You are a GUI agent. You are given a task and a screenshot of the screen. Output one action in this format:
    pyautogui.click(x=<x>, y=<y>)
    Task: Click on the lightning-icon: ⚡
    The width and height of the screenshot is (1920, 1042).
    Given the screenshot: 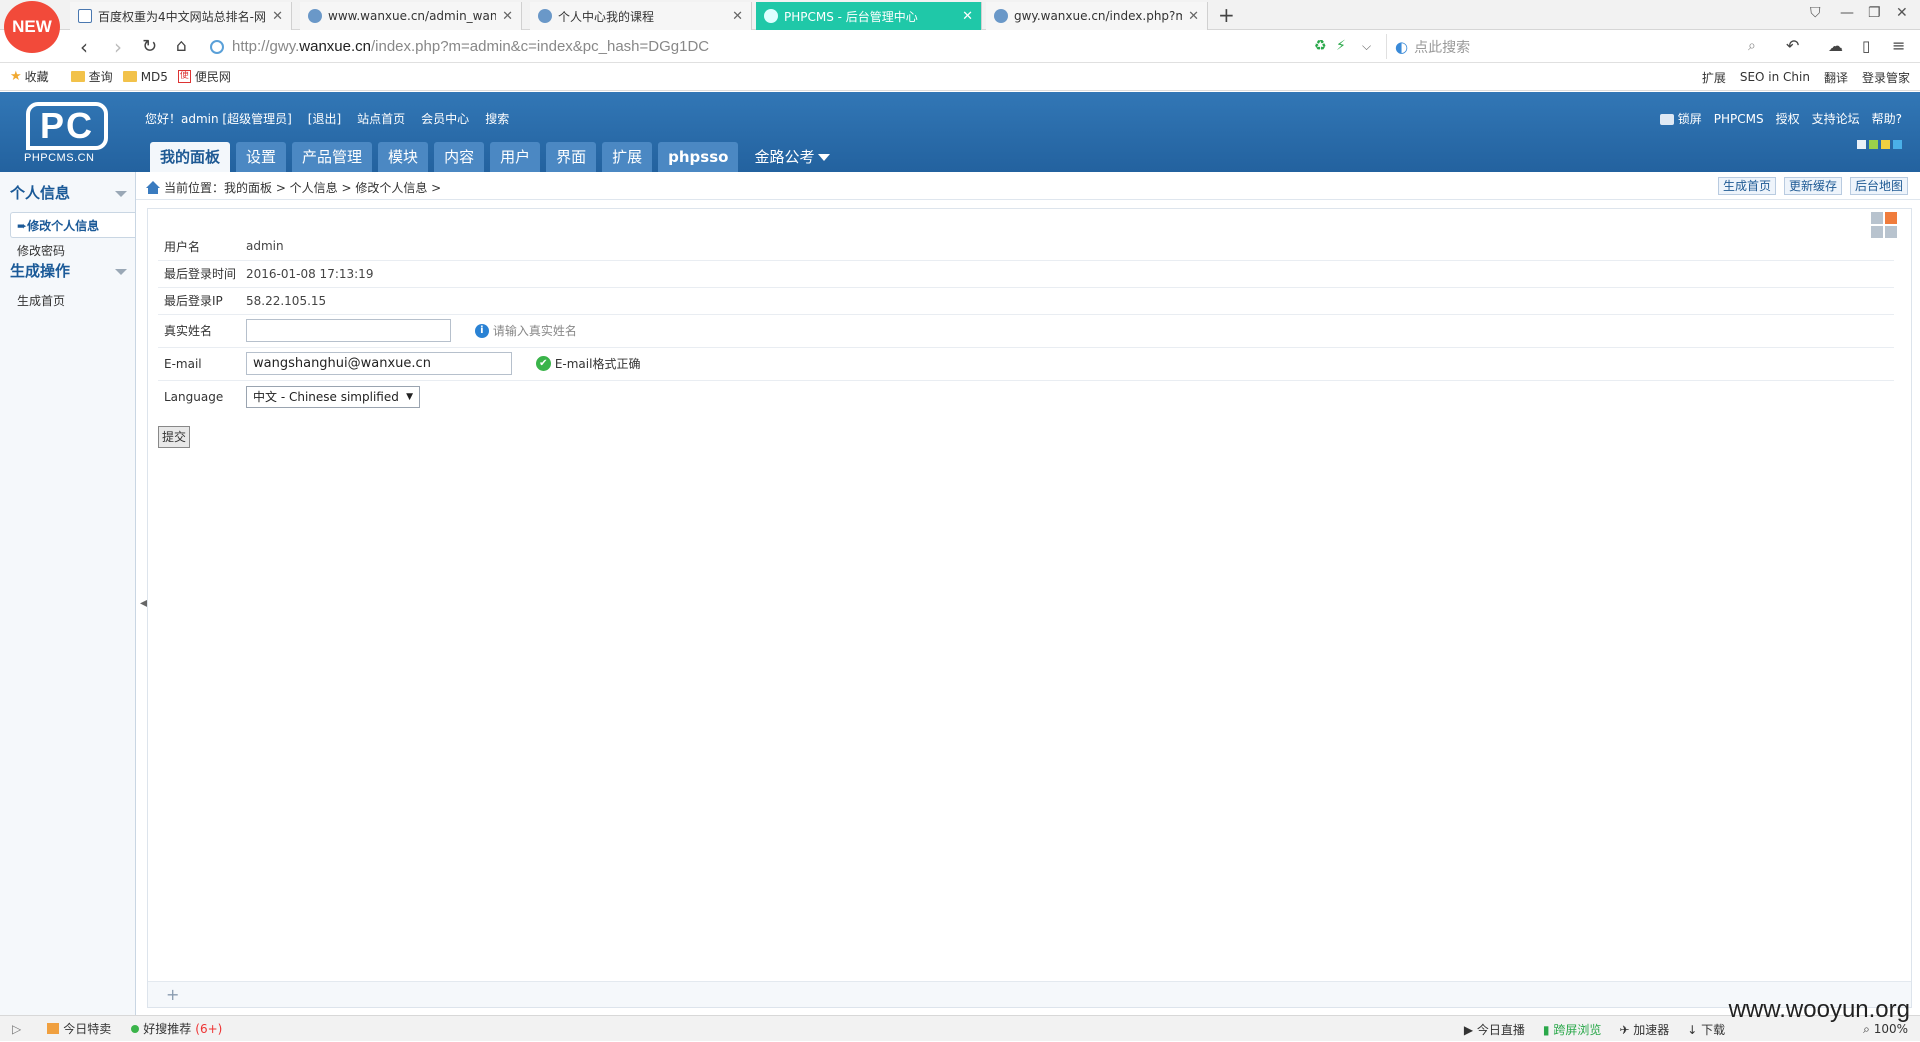 What is the action you would take?
    pyautogui.click(x=1341, y=46)
    